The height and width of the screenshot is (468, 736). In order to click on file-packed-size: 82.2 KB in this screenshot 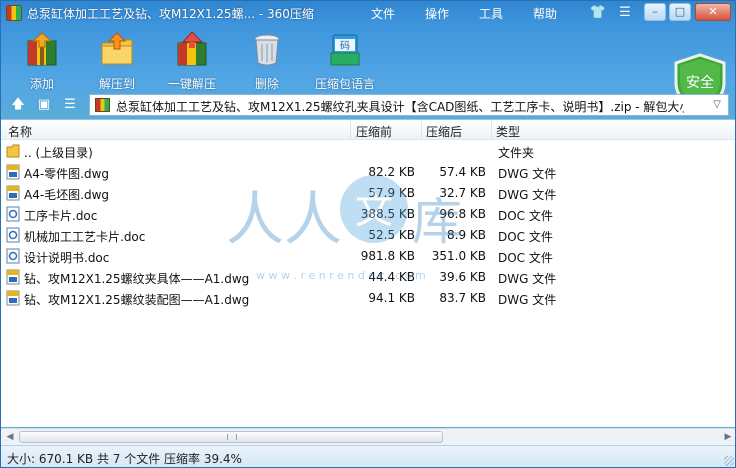, I will do `click(391, 172)`.